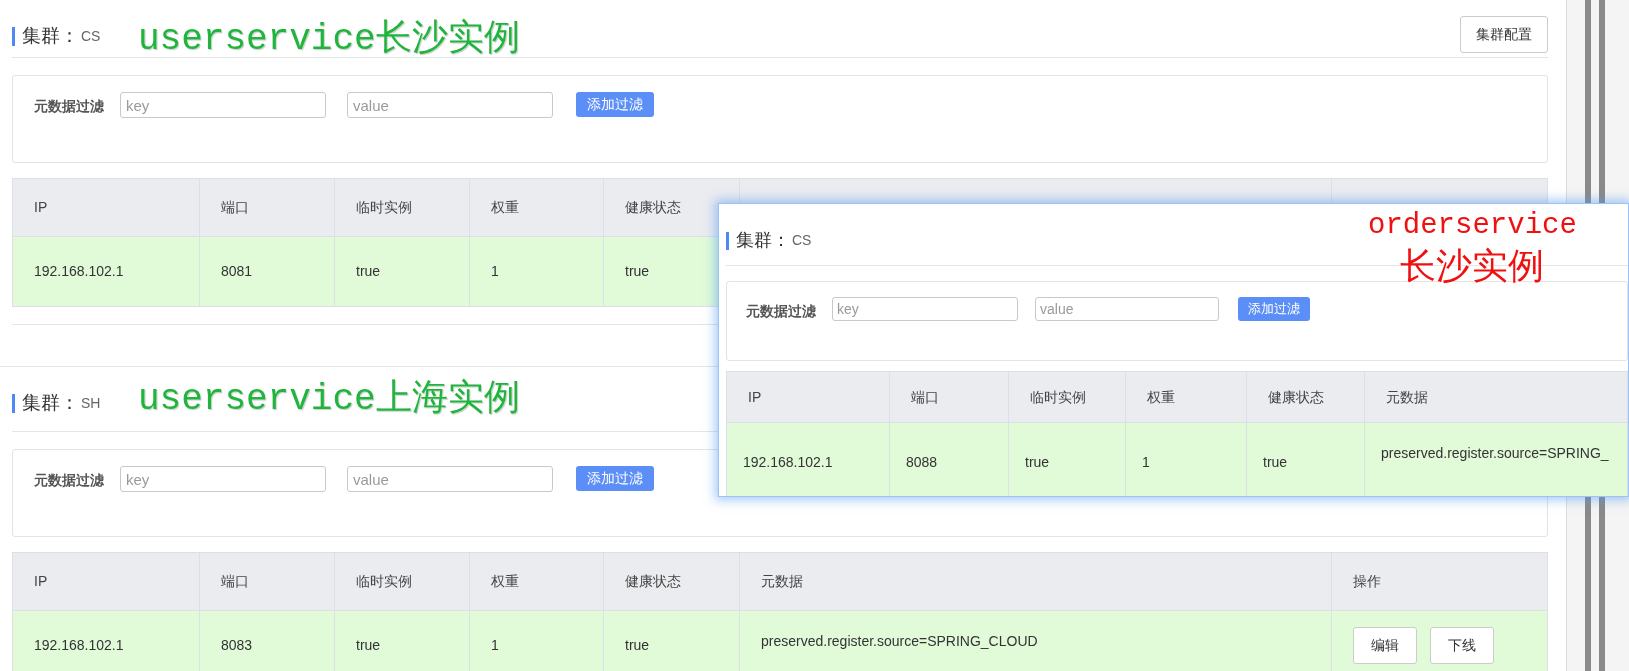  Describe the element at coordinates (922, 462) in the screenshot. I see `table-cell-text: 8088` at that location.